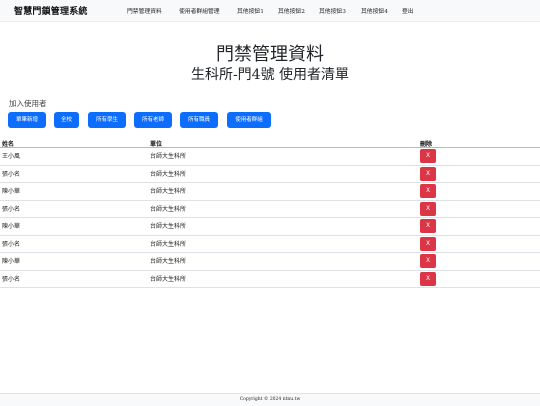 This screenshot has width=540, height=406. Describe the element at coordinates (332, 10) in the screenshot. I see `nav-link-other-3: 其他按鈕3` at that location.